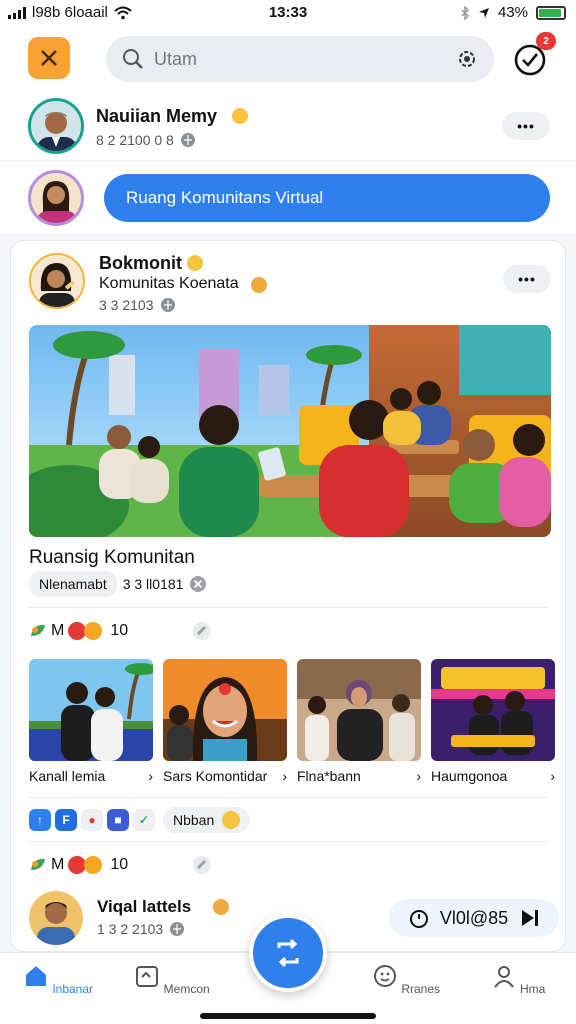 The width and height of the screenshot is (576, 1024). What do you see at coordinates (133, 59) in the screenshot?
I see `search-icon` at bounding box center [133, 59].